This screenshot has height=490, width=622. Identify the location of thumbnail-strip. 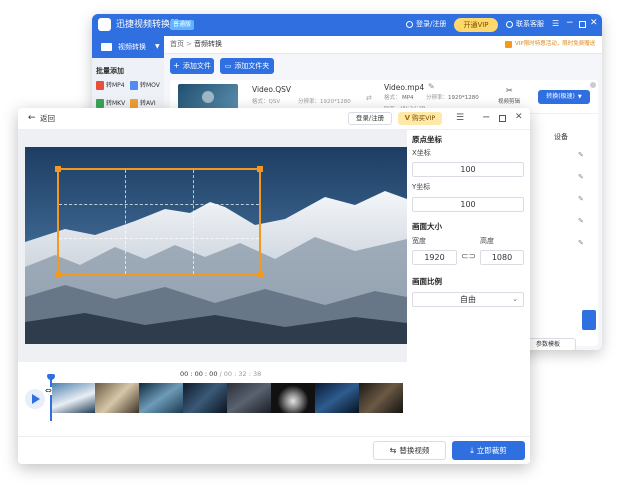
(227, 398).